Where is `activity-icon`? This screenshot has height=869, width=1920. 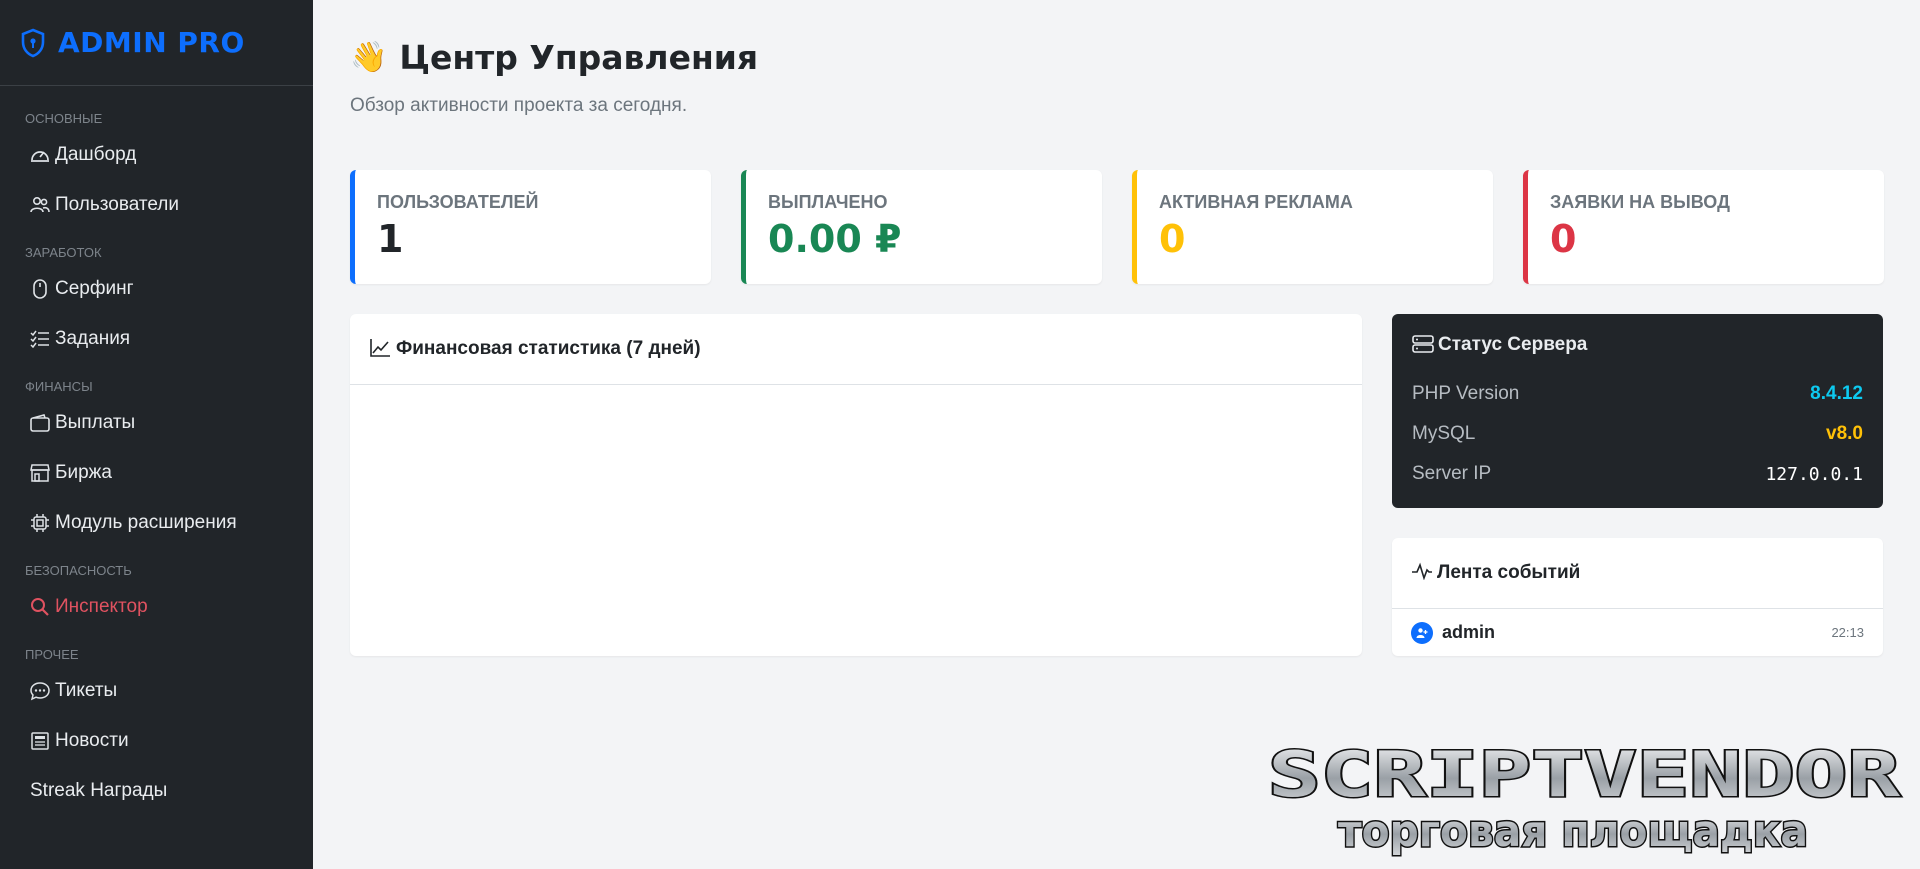
activity-icon is located at coordinates (1422, 573).